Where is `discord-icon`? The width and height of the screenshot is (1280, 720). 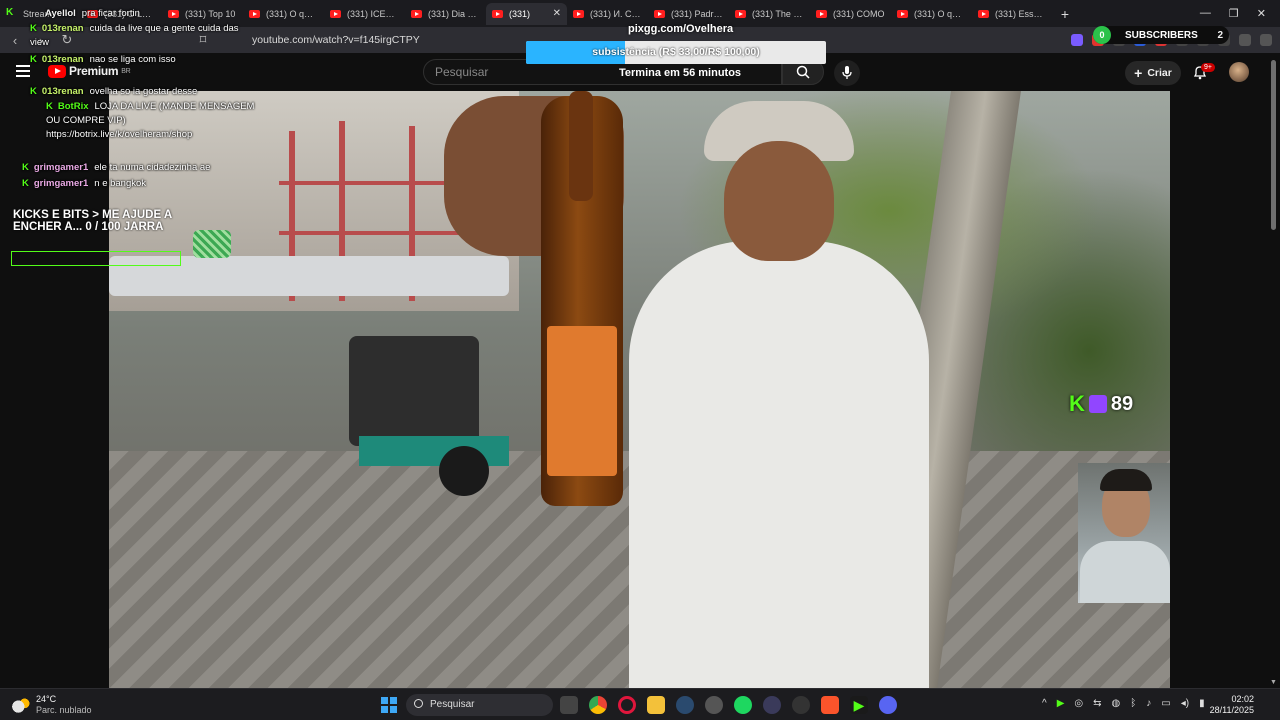 discord-icon is located at coordinates (888, 705).